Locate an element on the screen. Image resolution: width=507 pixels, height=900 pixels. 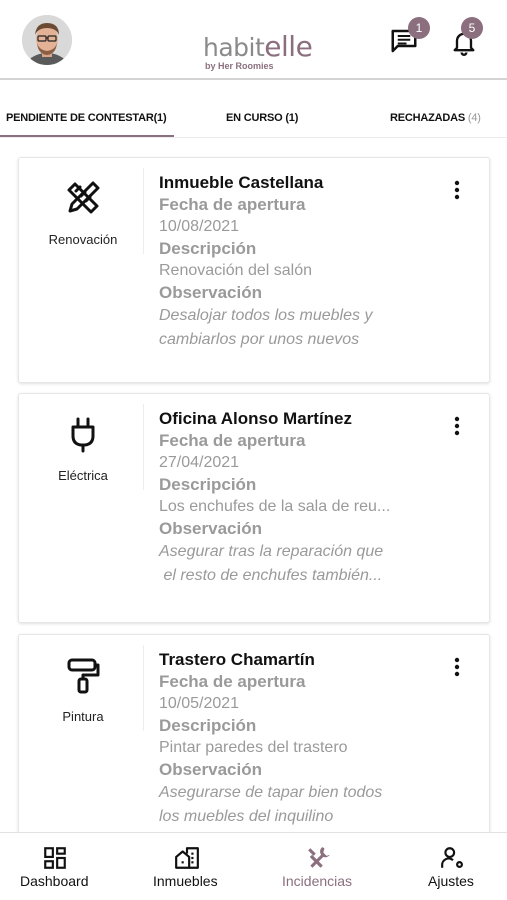
user-settings-icon is located at coordinates (452, 857).